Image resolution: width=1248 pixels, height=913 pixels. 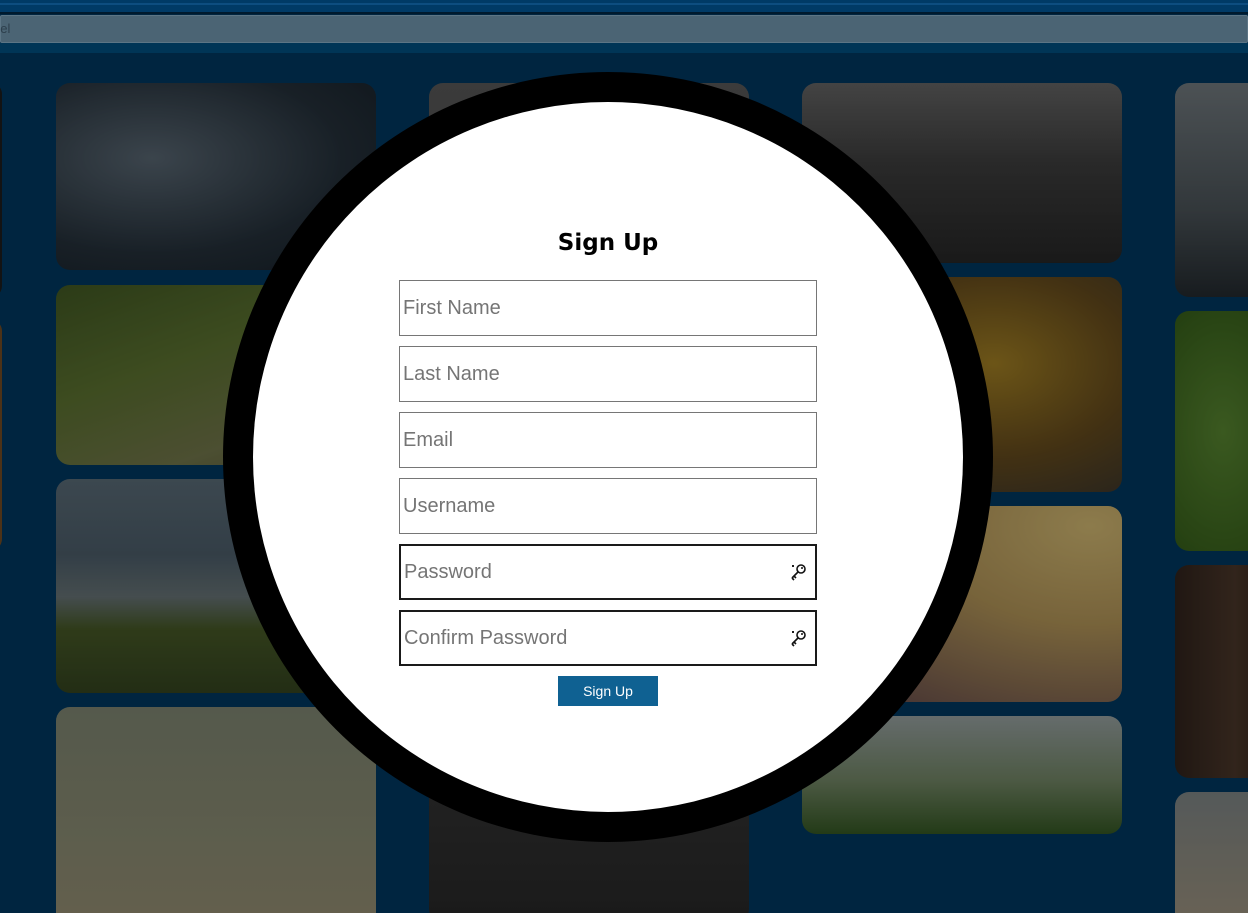 I want to click on username-input, so click(x=608, y=506).